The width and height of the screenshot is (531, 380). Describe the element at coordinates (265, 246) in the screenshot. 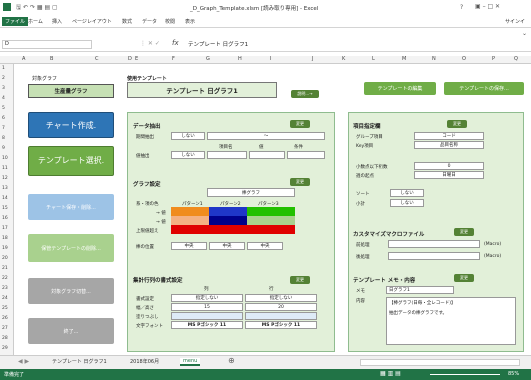

I see `bar-position-3: 中央` at that location.